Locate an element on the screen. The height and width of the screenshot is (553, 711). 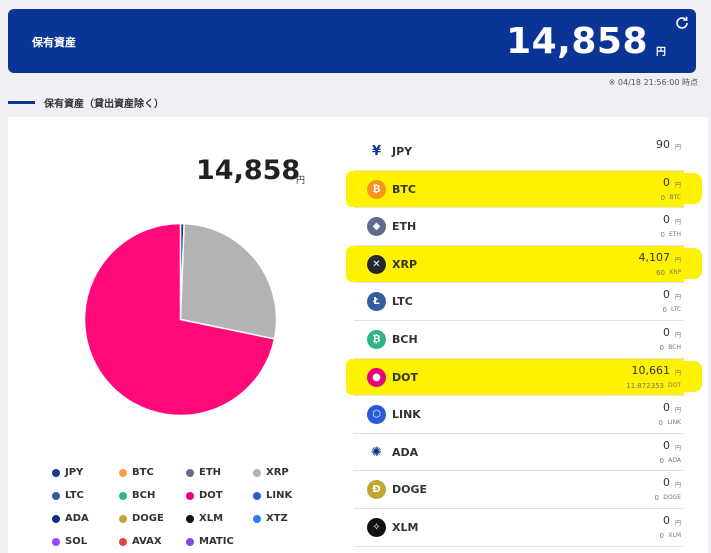
asset-amount-unit: BCH is located at coordinates (674, 347).